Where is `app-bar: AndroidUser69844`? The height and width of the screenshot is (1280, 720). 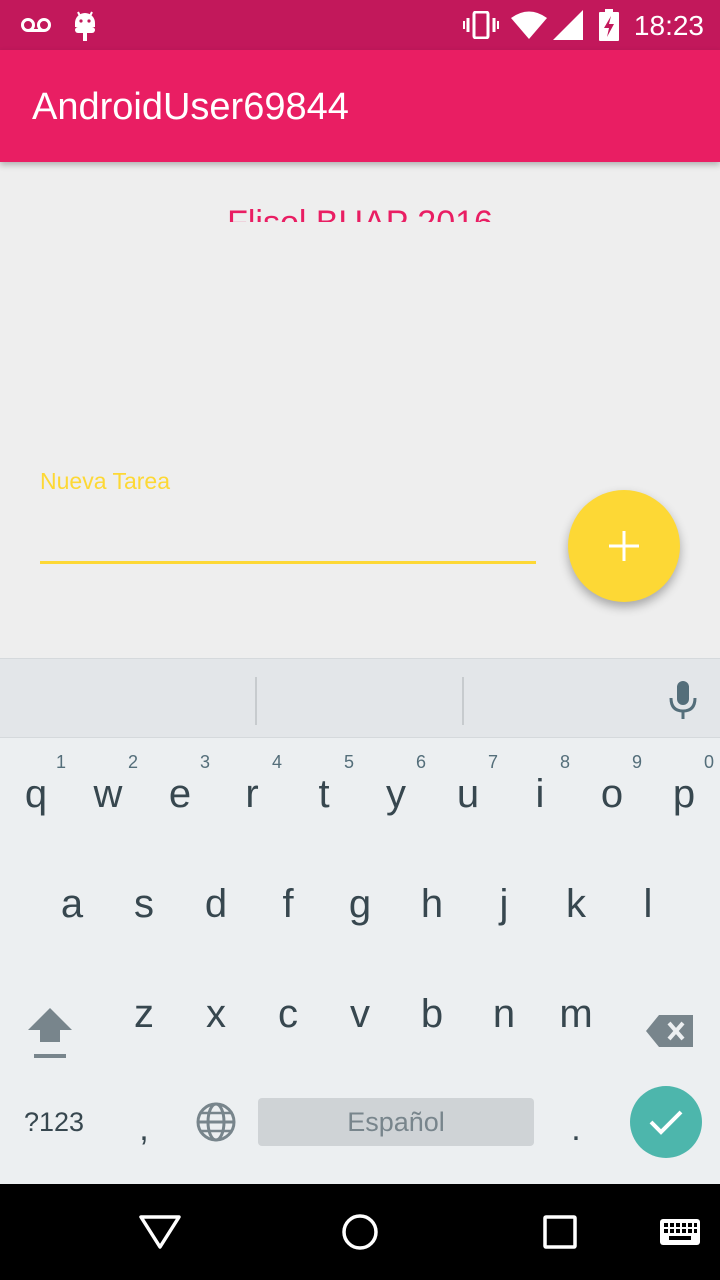 app-bar: AndroidUser69844 is located at coordinates (360, 106).